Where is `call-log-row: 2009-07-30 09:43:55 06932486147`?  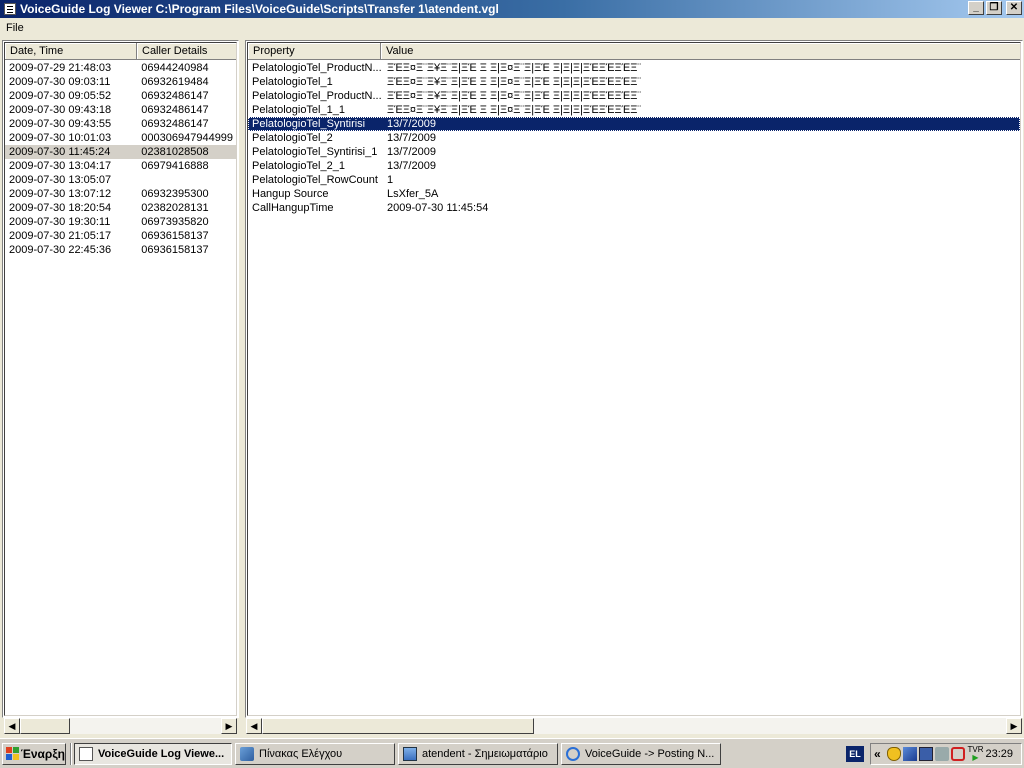 call-log-row: 2009-07-30 09:43:55 06932486147 is located at coordinates (120, 124).